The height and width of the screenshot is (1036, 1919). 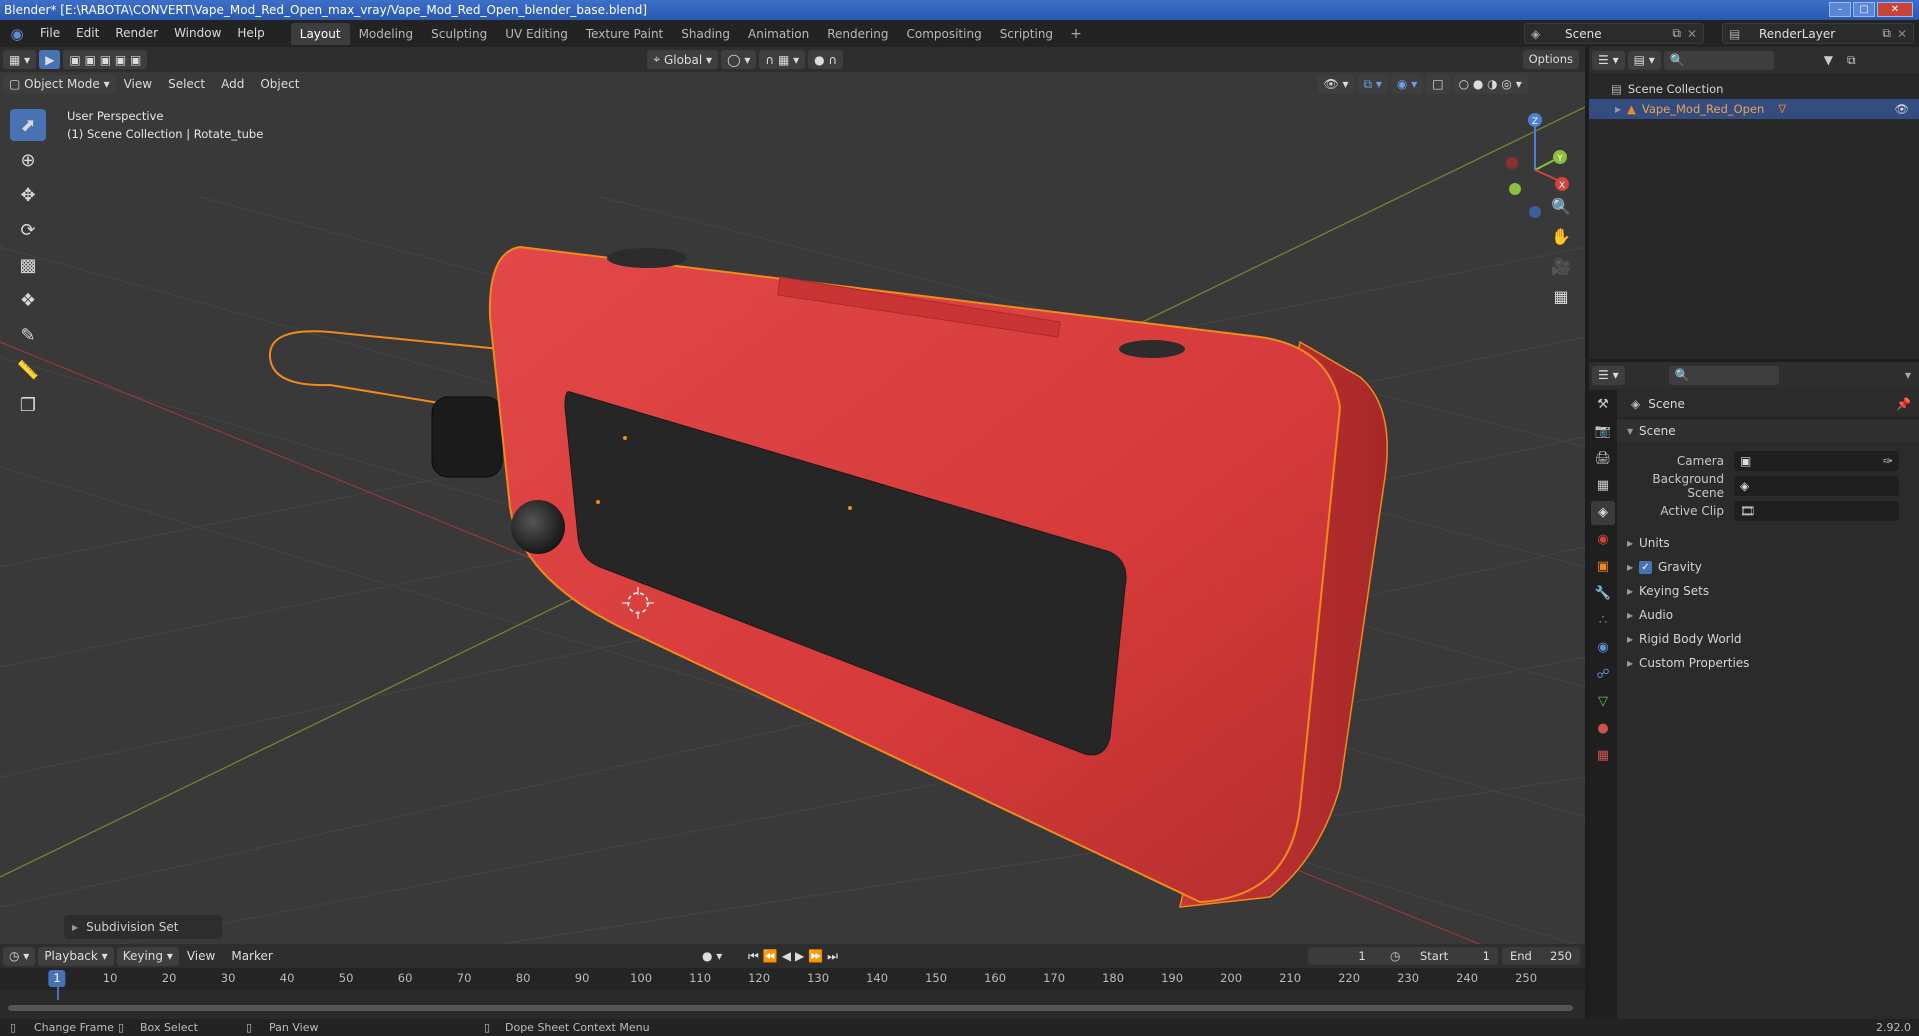 I want to click on tab-layout: Layout, so click(x=320, y=33).